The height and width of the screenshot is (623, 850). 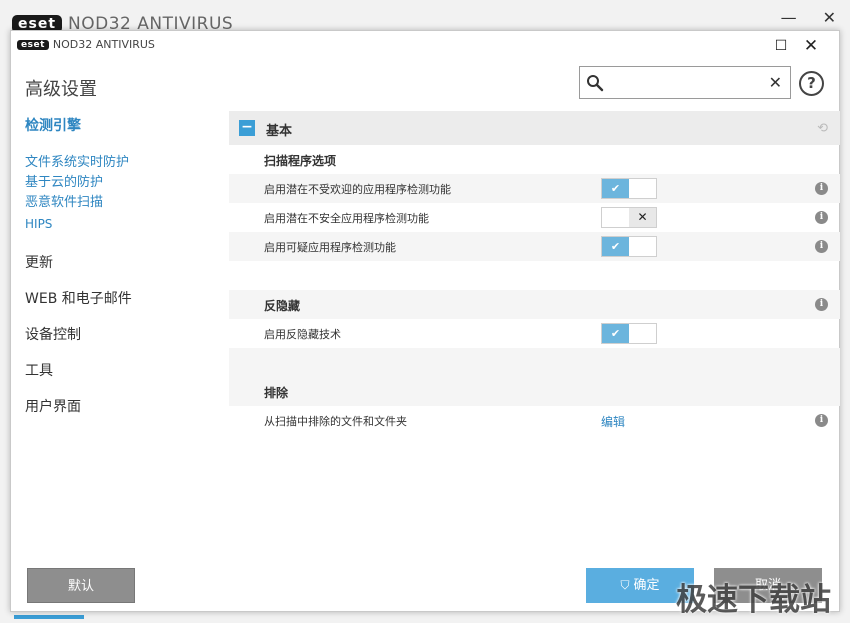 What do you see at coordinates (125, 406) in the screenshot?
I see `sidebar-item-user-interface: 用户界面` at bounding box center [125, 406].